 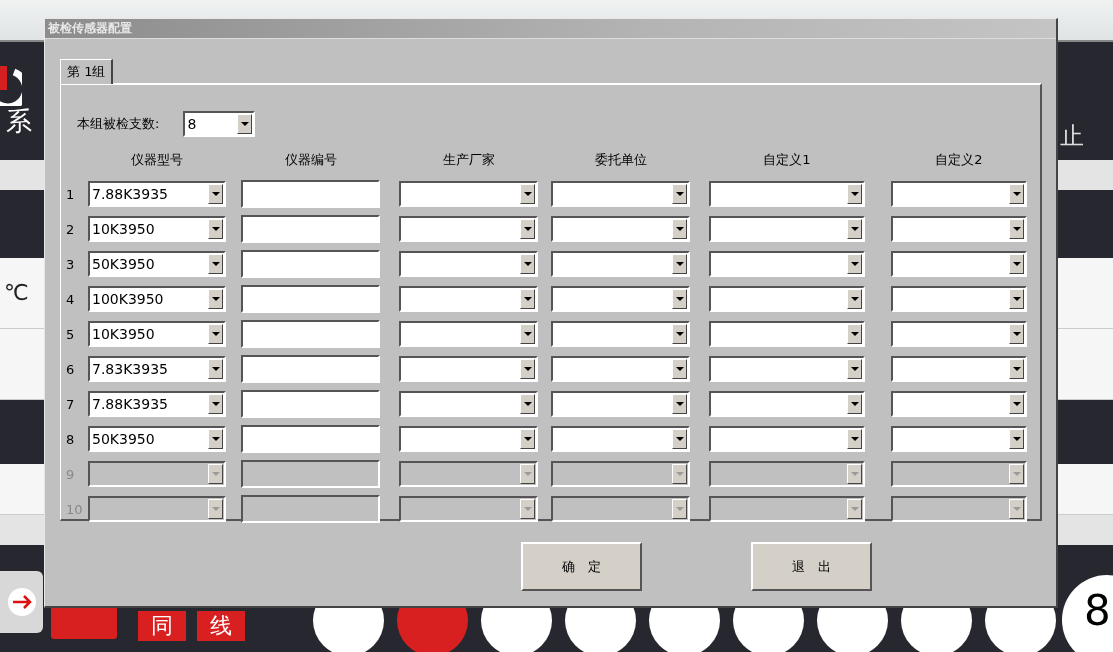 I want to click on row-number: 4, so click(x=70, y=299).